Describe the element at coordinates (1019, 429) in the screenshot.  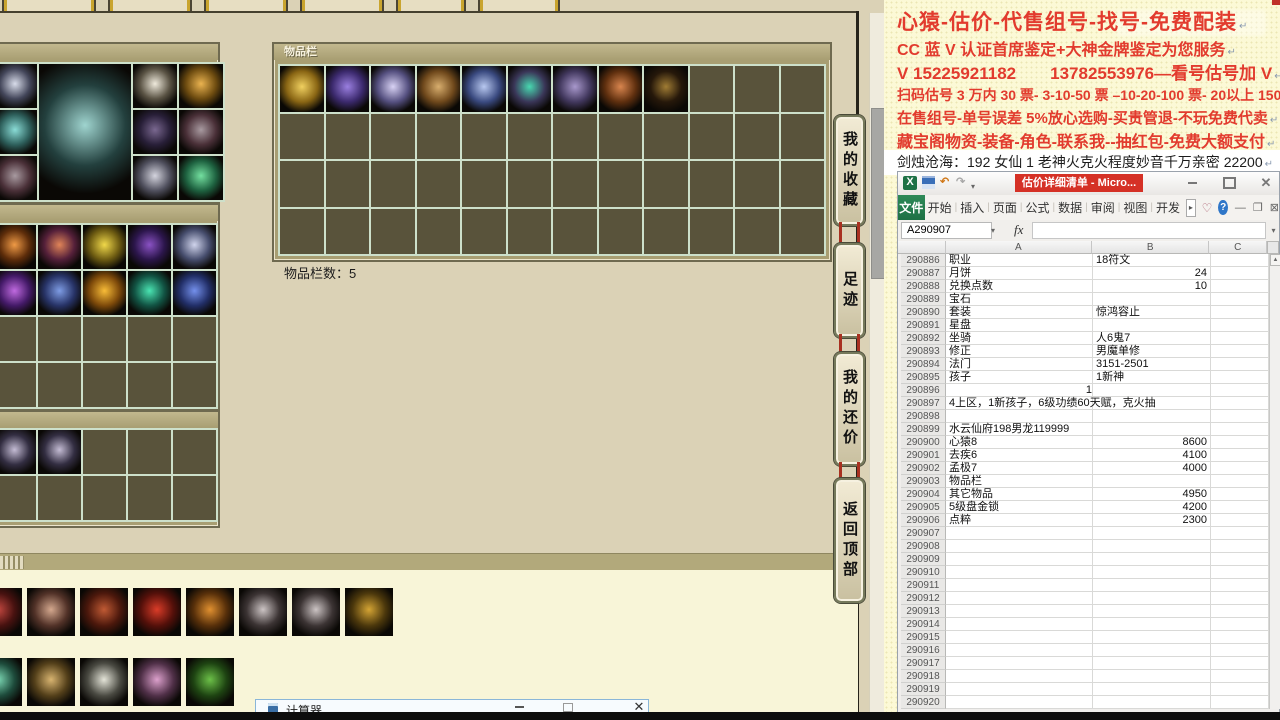
I see `cell-a: 水云仙府198男龙119999` at that location.